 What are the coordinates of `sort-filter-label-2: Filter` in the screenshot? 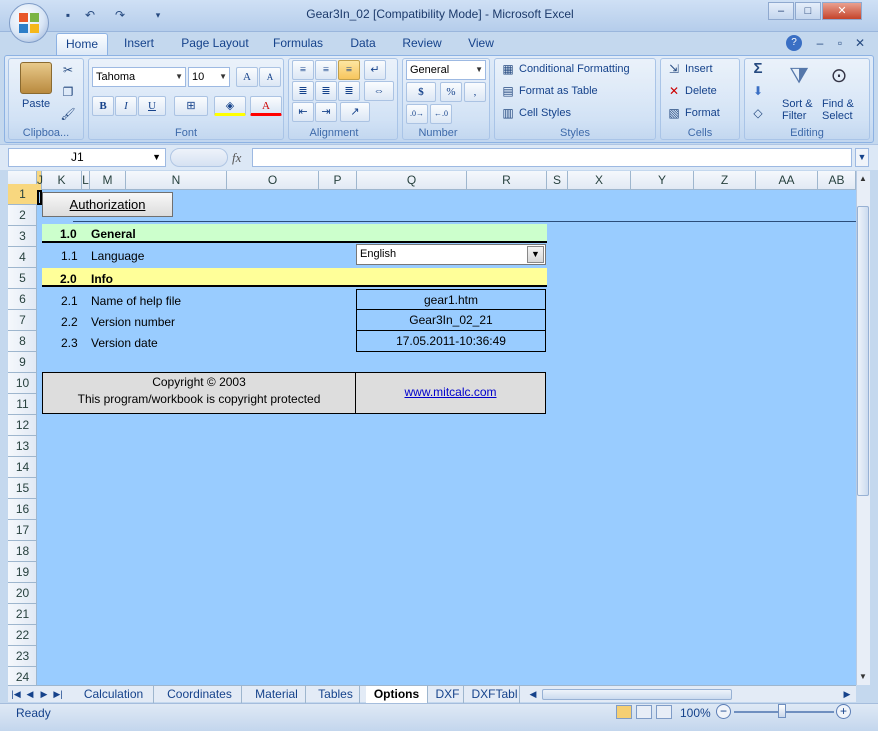 It's located at (794, 116).